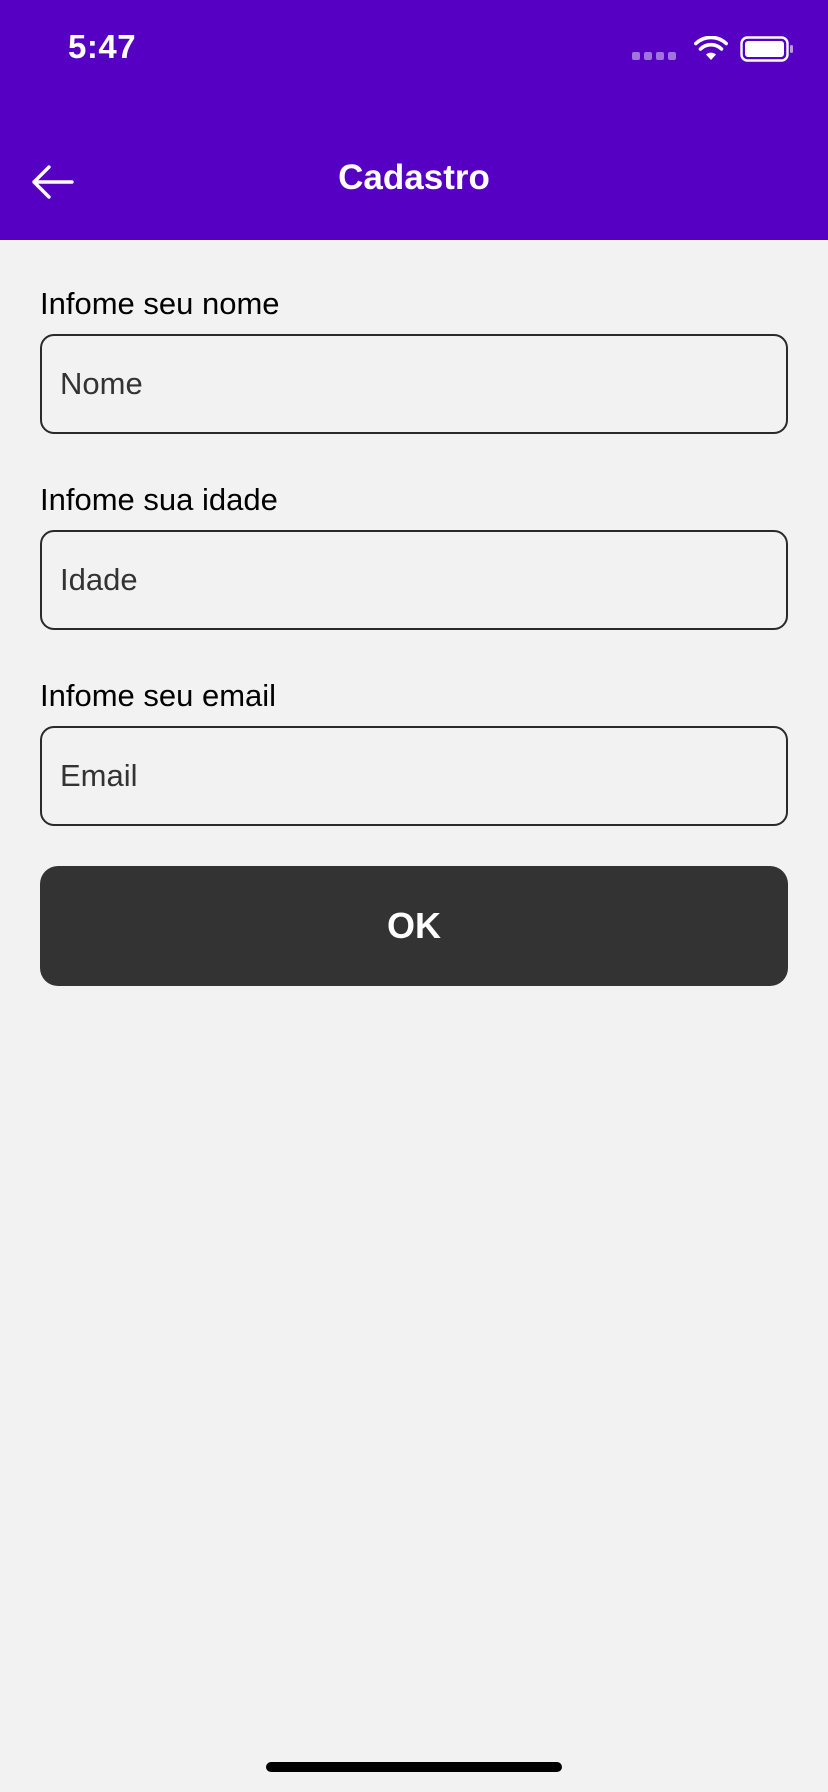 The height and width of the screenshot is (1792, 828). What do you see at coordinates (102, 46) in the screenshot?
I see `status-time: 5:47` at bounding box center [102, 46].